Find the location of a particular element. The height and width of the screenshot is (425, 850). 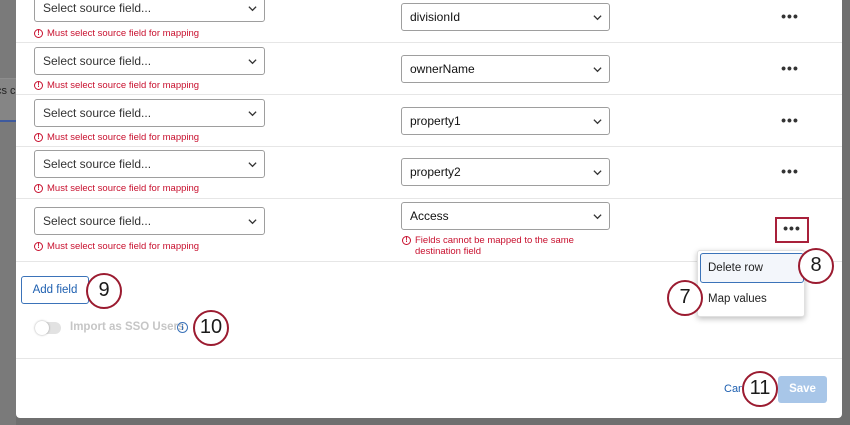

destination-field-select: ownerName is located at coordinates (505, 69).